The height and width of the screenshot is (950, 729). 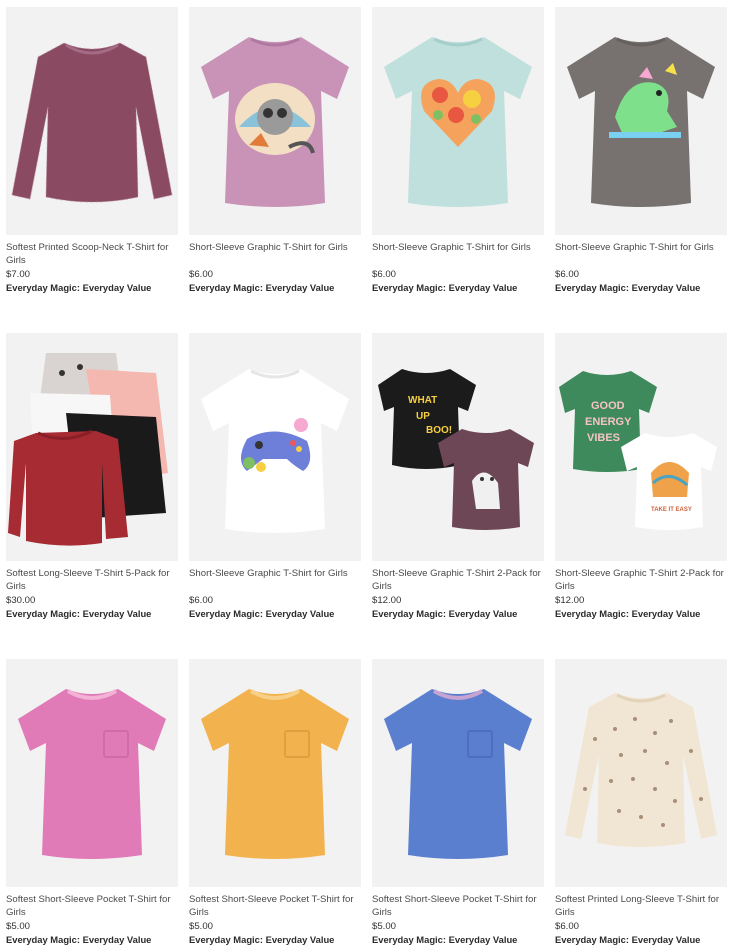 I want to click on cream-leopard-long-sleeve-tee-image, so click(x=641, y=773).